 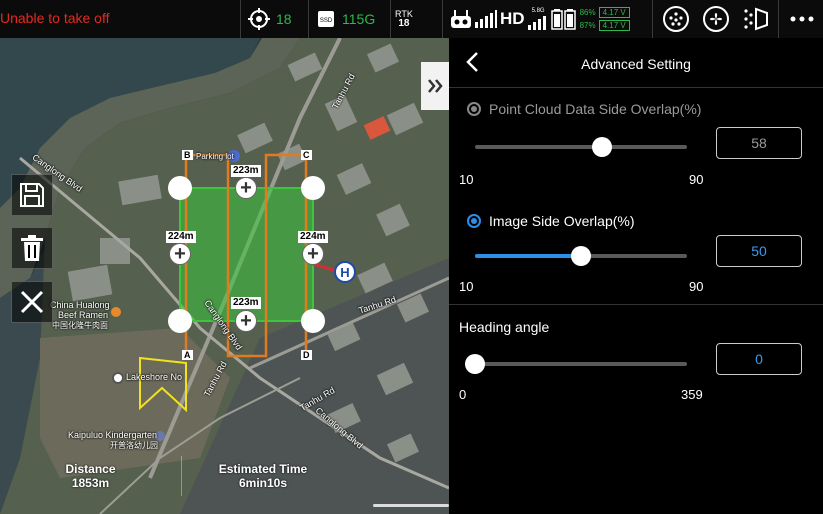 I want to click on image-side-min: 10, so click(x=466, y=286).